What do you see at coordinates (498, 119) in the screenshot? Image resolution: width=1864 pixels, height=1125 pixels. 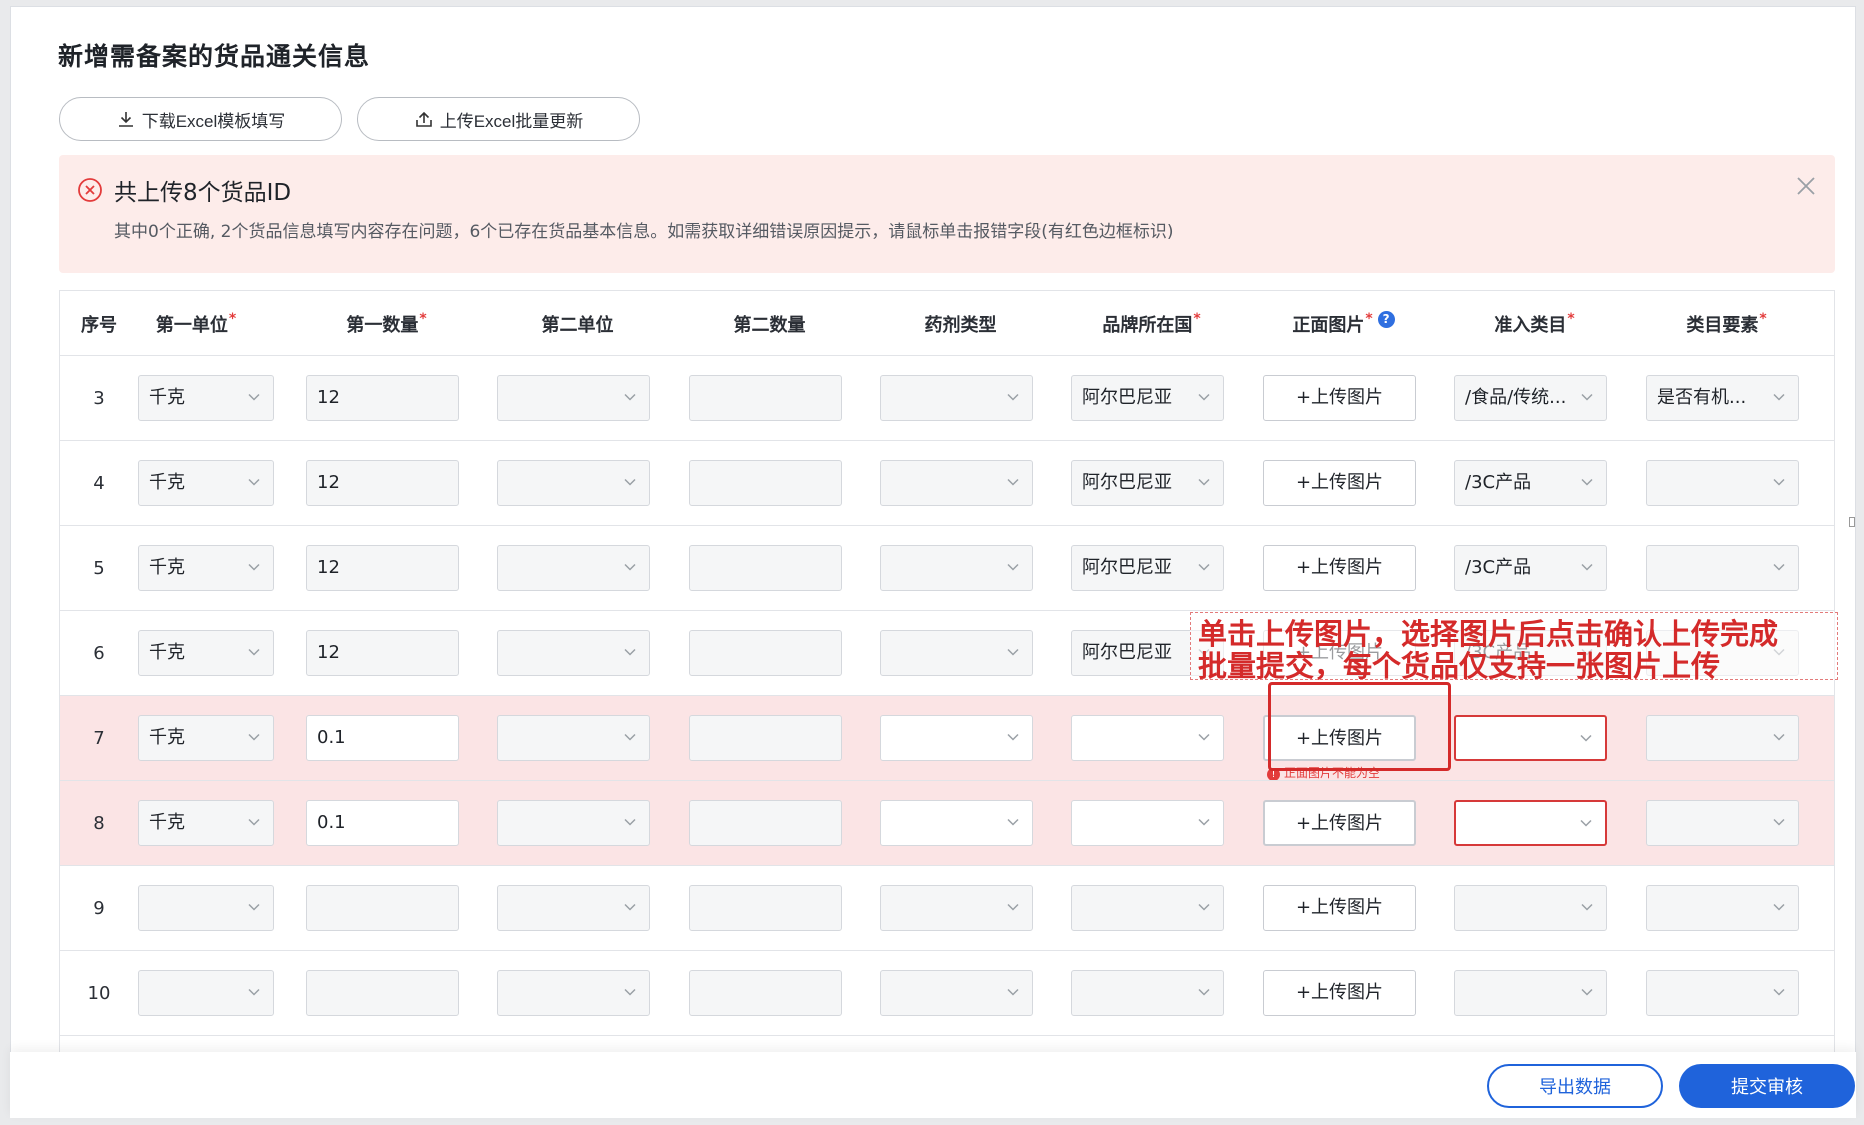 I see `upload-excel-button: 上传Excel批量更新` at bounding box center [498, 119].